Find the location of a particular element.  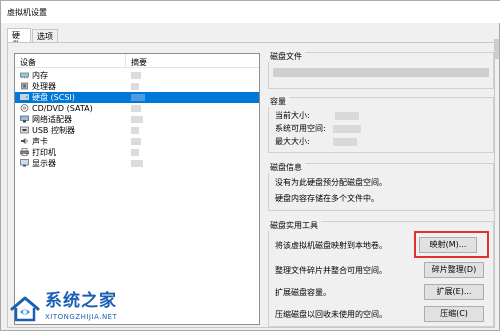

hard-disk-icon is located at coordinates (24, 97).